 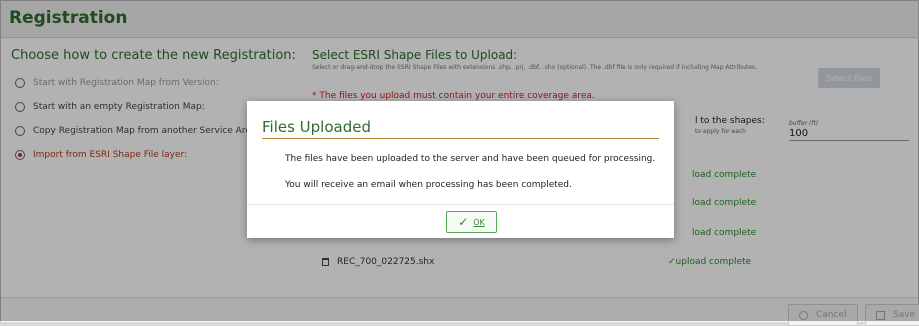 I want to click on dialog-title: Files Uploaded, so click(x=316, y=127).